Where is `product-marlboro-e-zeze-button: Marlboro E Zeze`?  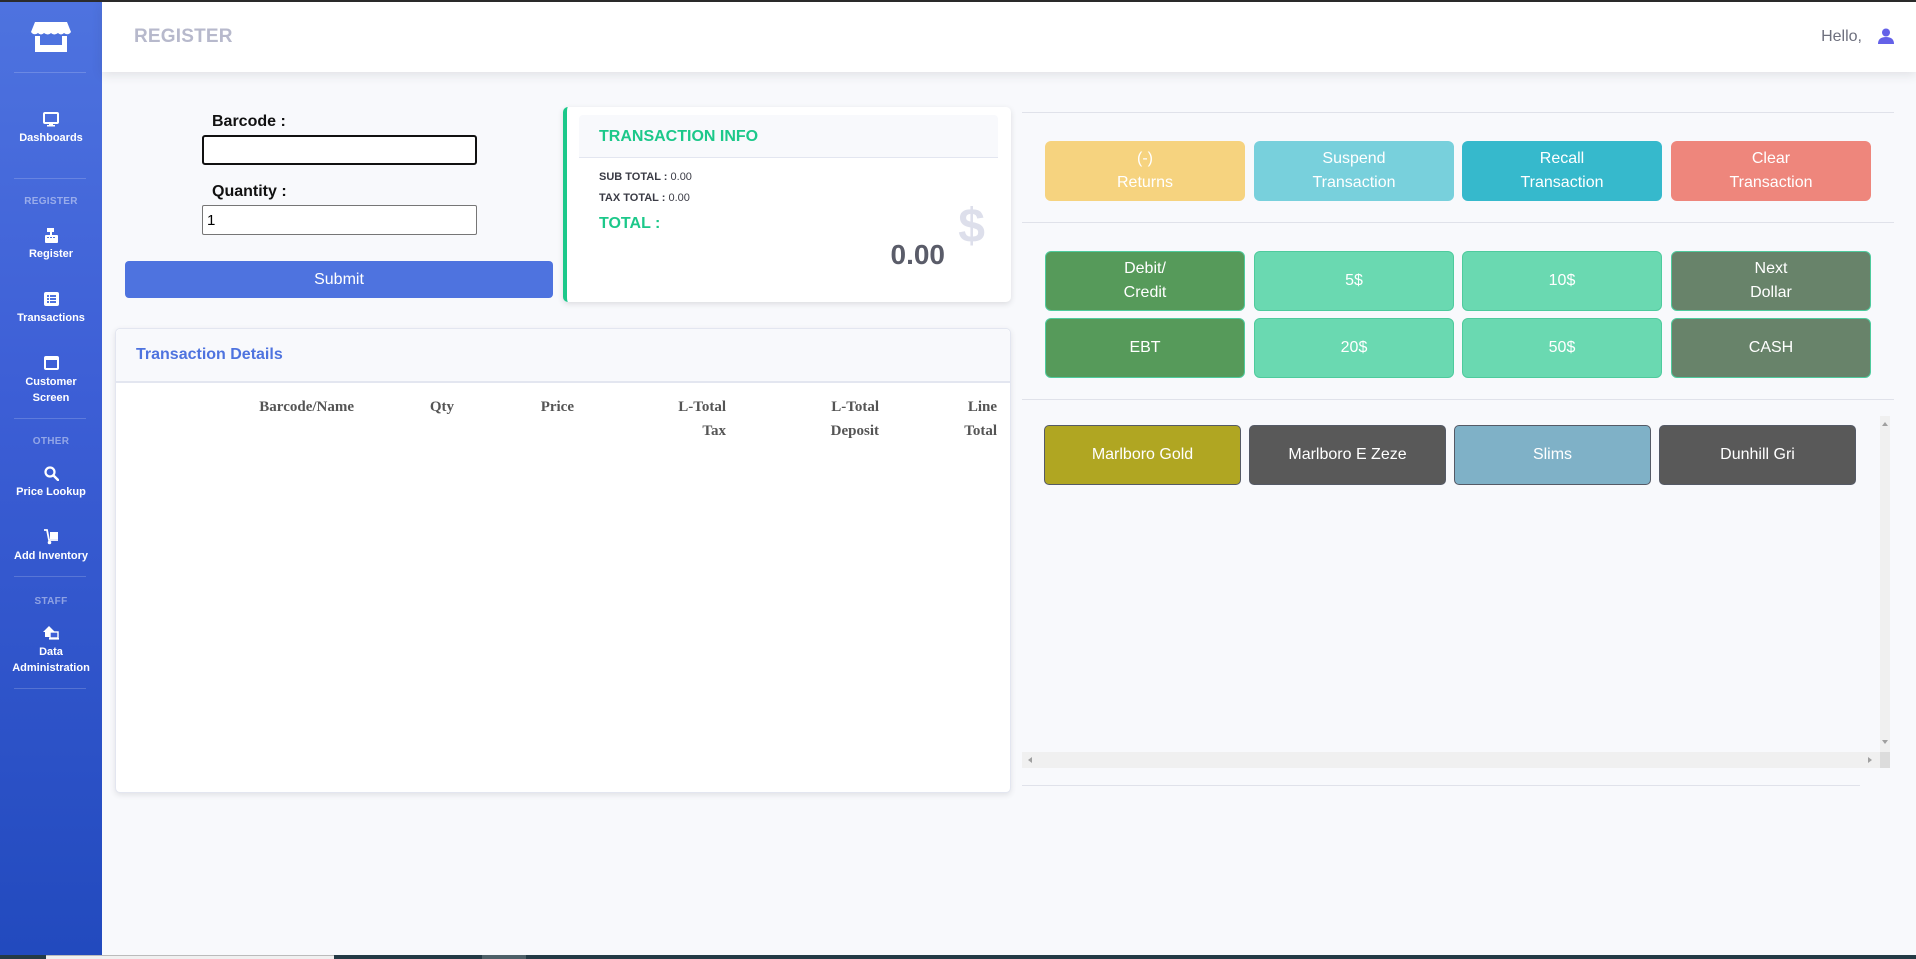
product-marlboro-e-zeze-button: Marlboro E Zeze is located at coordinates (1347, 455).